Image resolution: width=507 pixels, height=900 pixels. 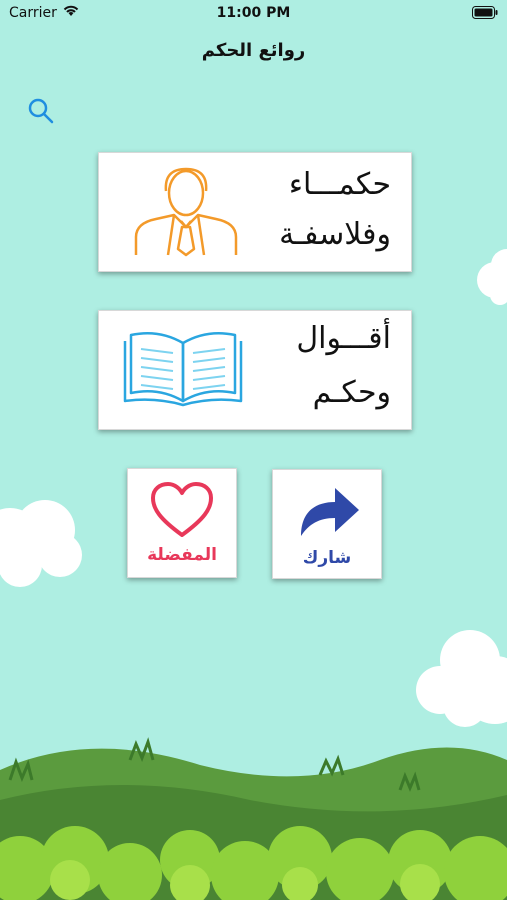 I want to click on open-book-icon, so click(x=183, y=369).